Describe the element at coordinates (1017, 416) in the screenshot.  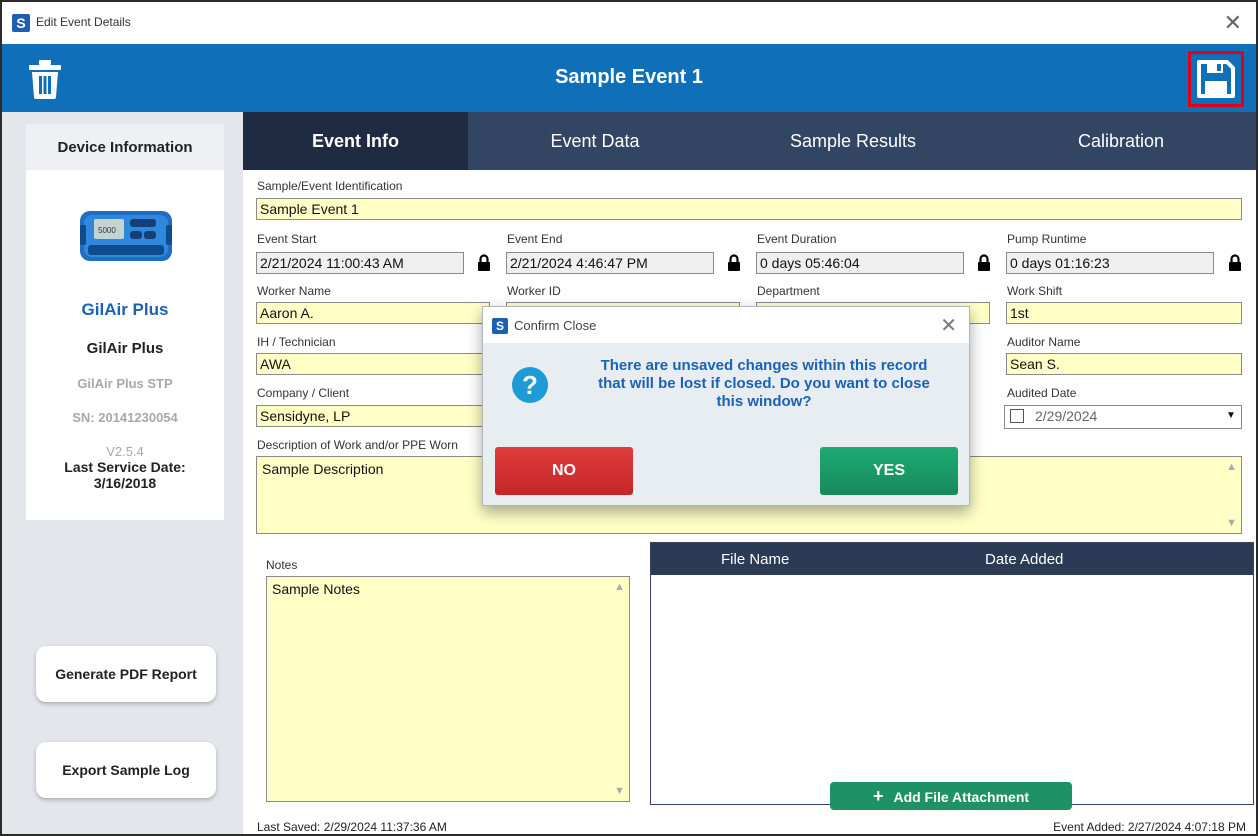
I see `audited-date-checkbox` at that location.